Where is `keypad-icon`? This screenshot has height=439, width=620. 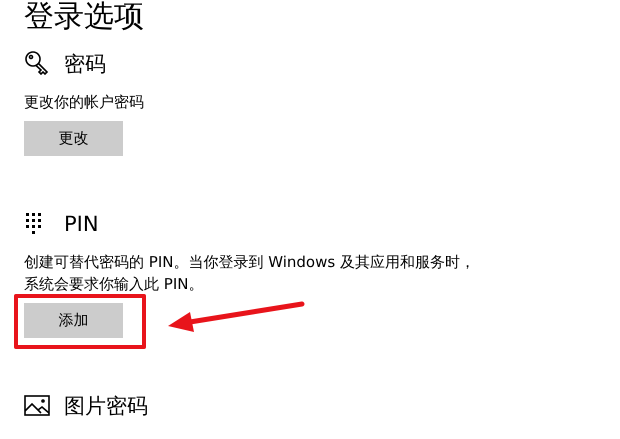
keypad-icon is located at coordinates (34, 224).